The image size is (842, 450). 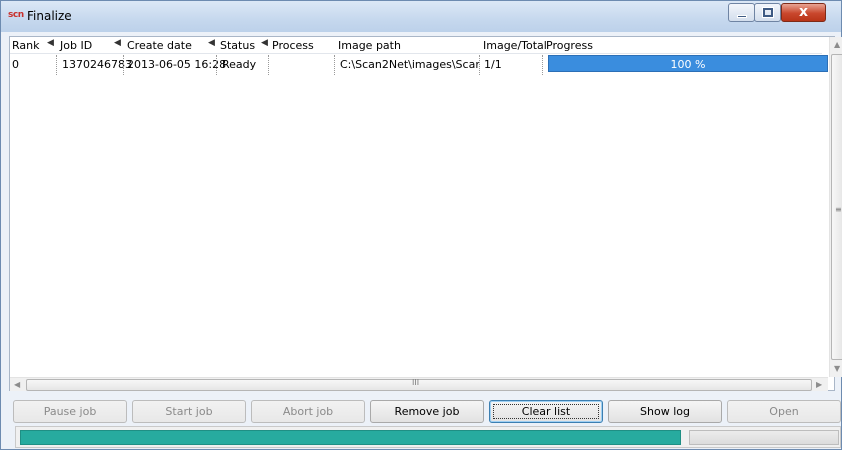 What do you see at coordinates (25, 45) in the screenshot?
I see `column-header-rank: Rank` at bounding box center [25, 45].